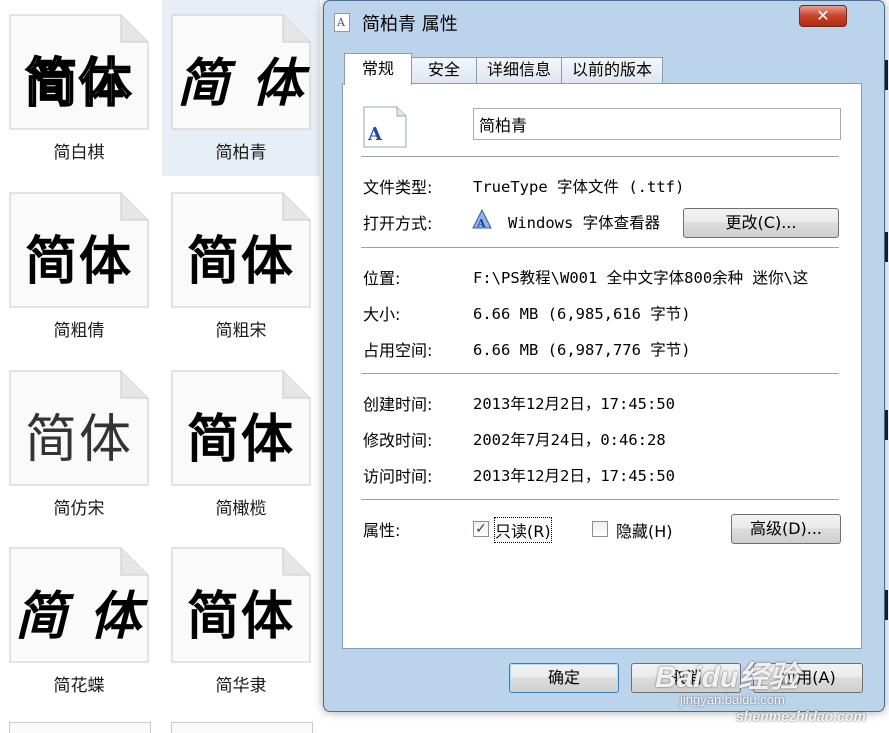 The image size is (889, 733). I want to click on hidden-label: 隐藏(H), so click(644, 530).